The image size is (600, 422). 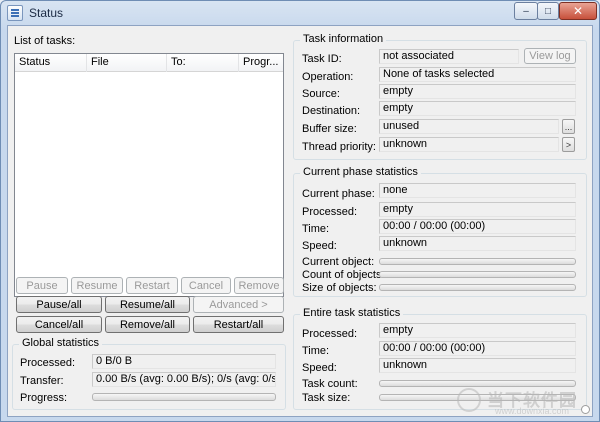 I want to click on phase-speed-value: unknown, so click(x=477, y=243).